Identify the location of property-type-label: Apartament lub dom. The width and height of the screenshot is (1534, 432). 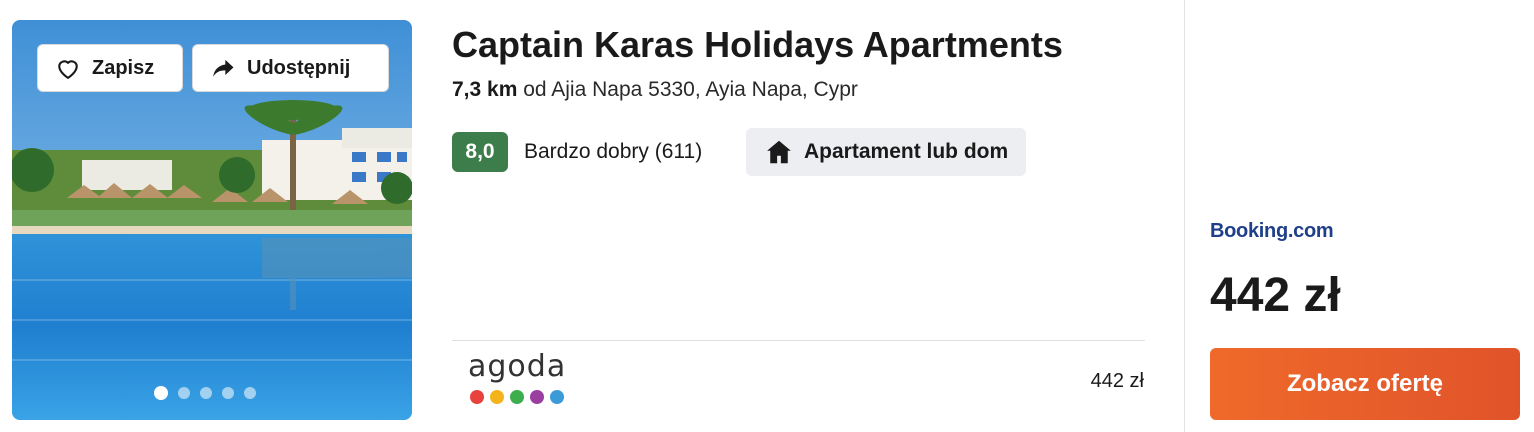
(906, 151).